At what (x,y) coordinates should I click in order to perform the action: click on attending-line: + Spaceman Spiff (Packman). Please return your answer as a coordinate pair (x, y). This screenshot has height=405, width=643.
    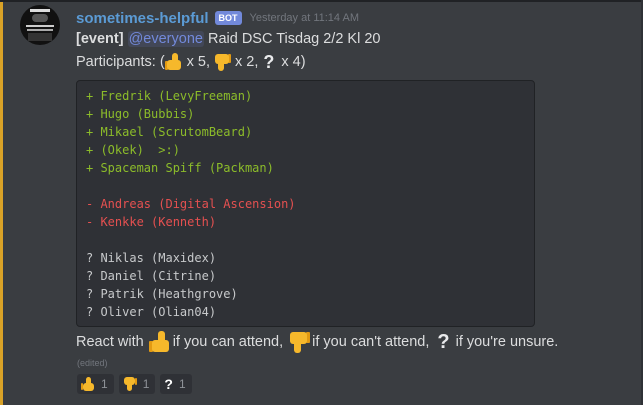
    Looking at the image, I should click on (180, 168).